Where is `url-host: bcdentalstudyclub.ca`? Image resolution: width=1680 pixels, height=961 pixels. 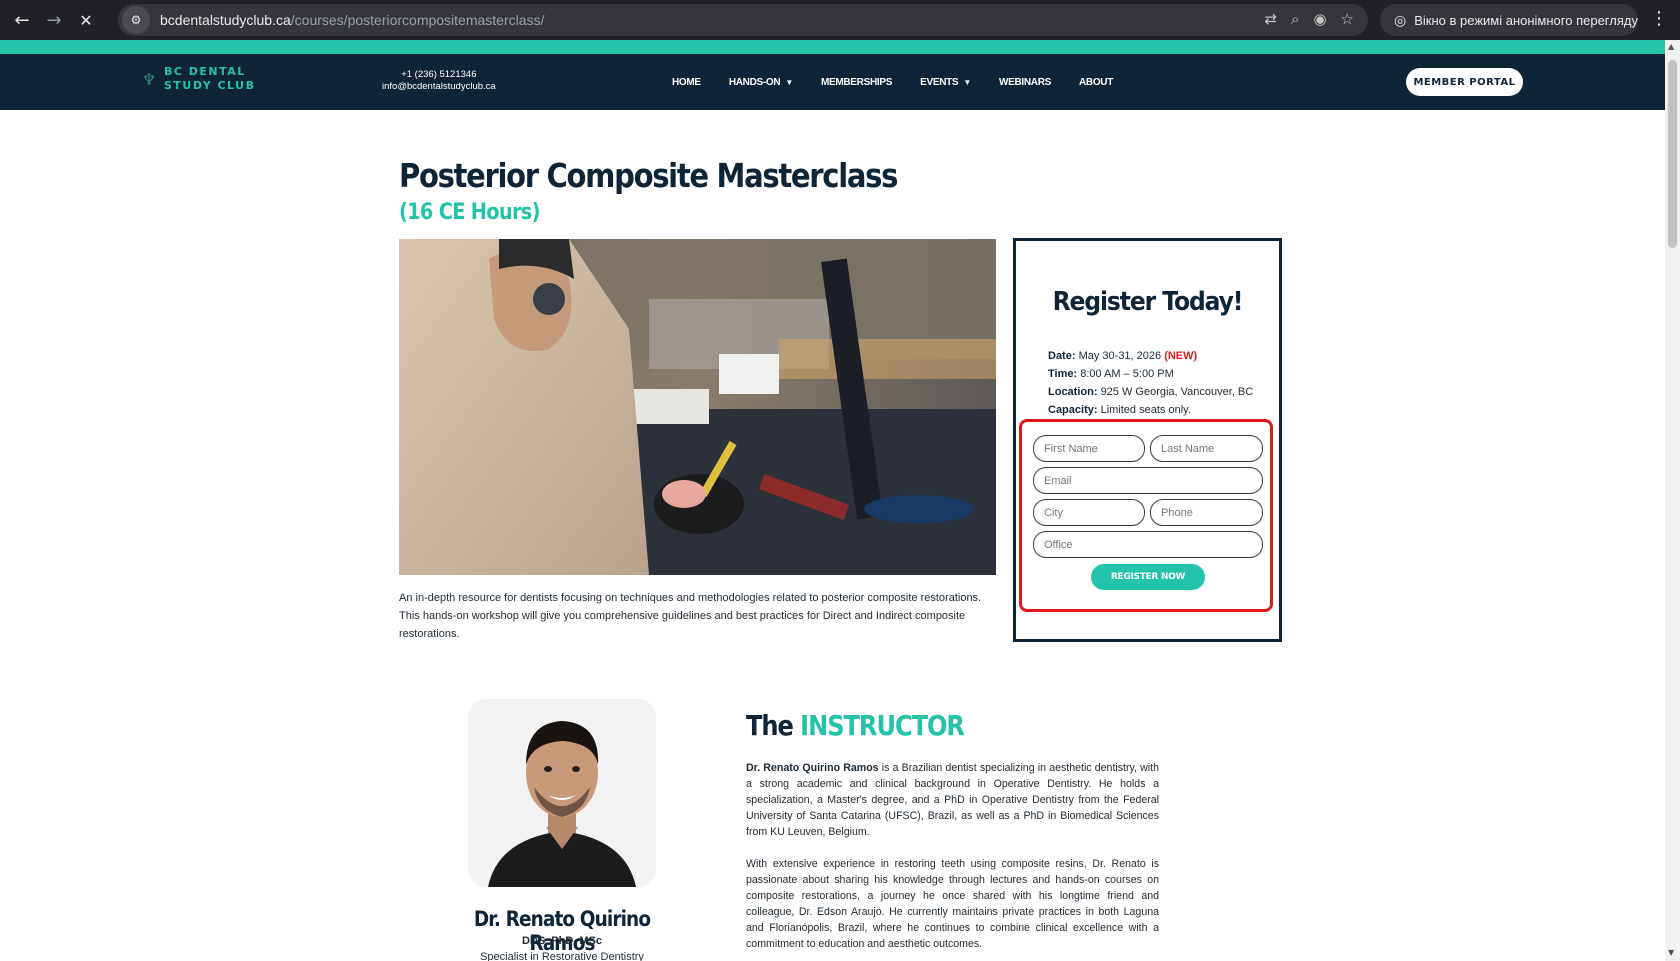 url-host: bcdentalstudyclub.ca is located at coordinates (225, 20).